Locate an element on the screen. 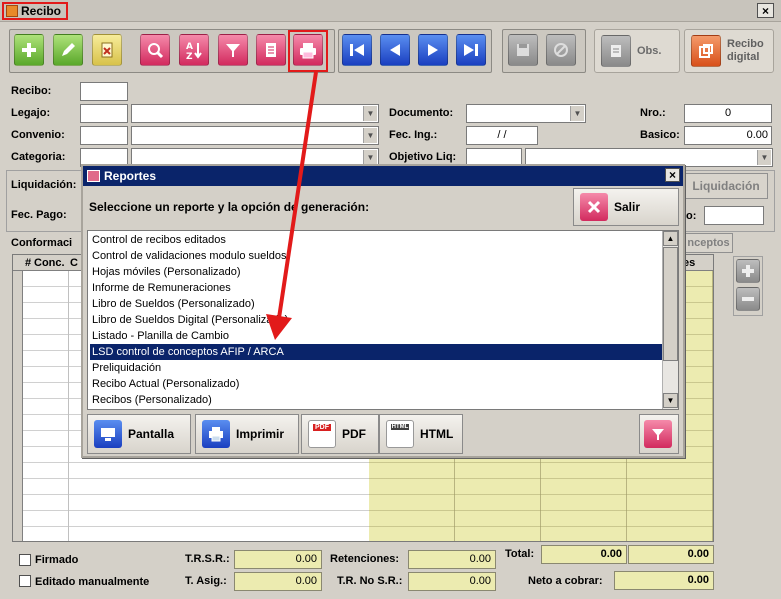 The image size is (781, 599). previous-record-button is located at coordinates (395, 50).